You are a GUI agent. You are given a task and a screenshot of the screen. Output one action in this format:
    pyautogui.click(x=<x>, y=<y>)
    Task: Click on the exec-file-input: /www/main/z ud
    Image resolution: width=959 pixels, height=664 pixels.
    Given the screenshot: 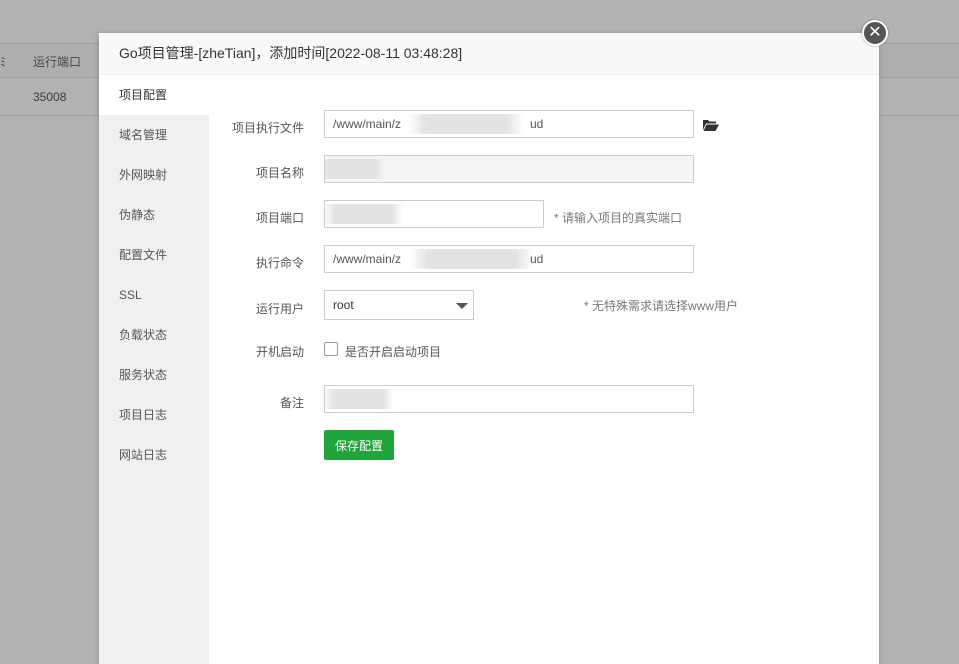 What is the action you would take?
    pyautogui.click(x=509, y=124)
    